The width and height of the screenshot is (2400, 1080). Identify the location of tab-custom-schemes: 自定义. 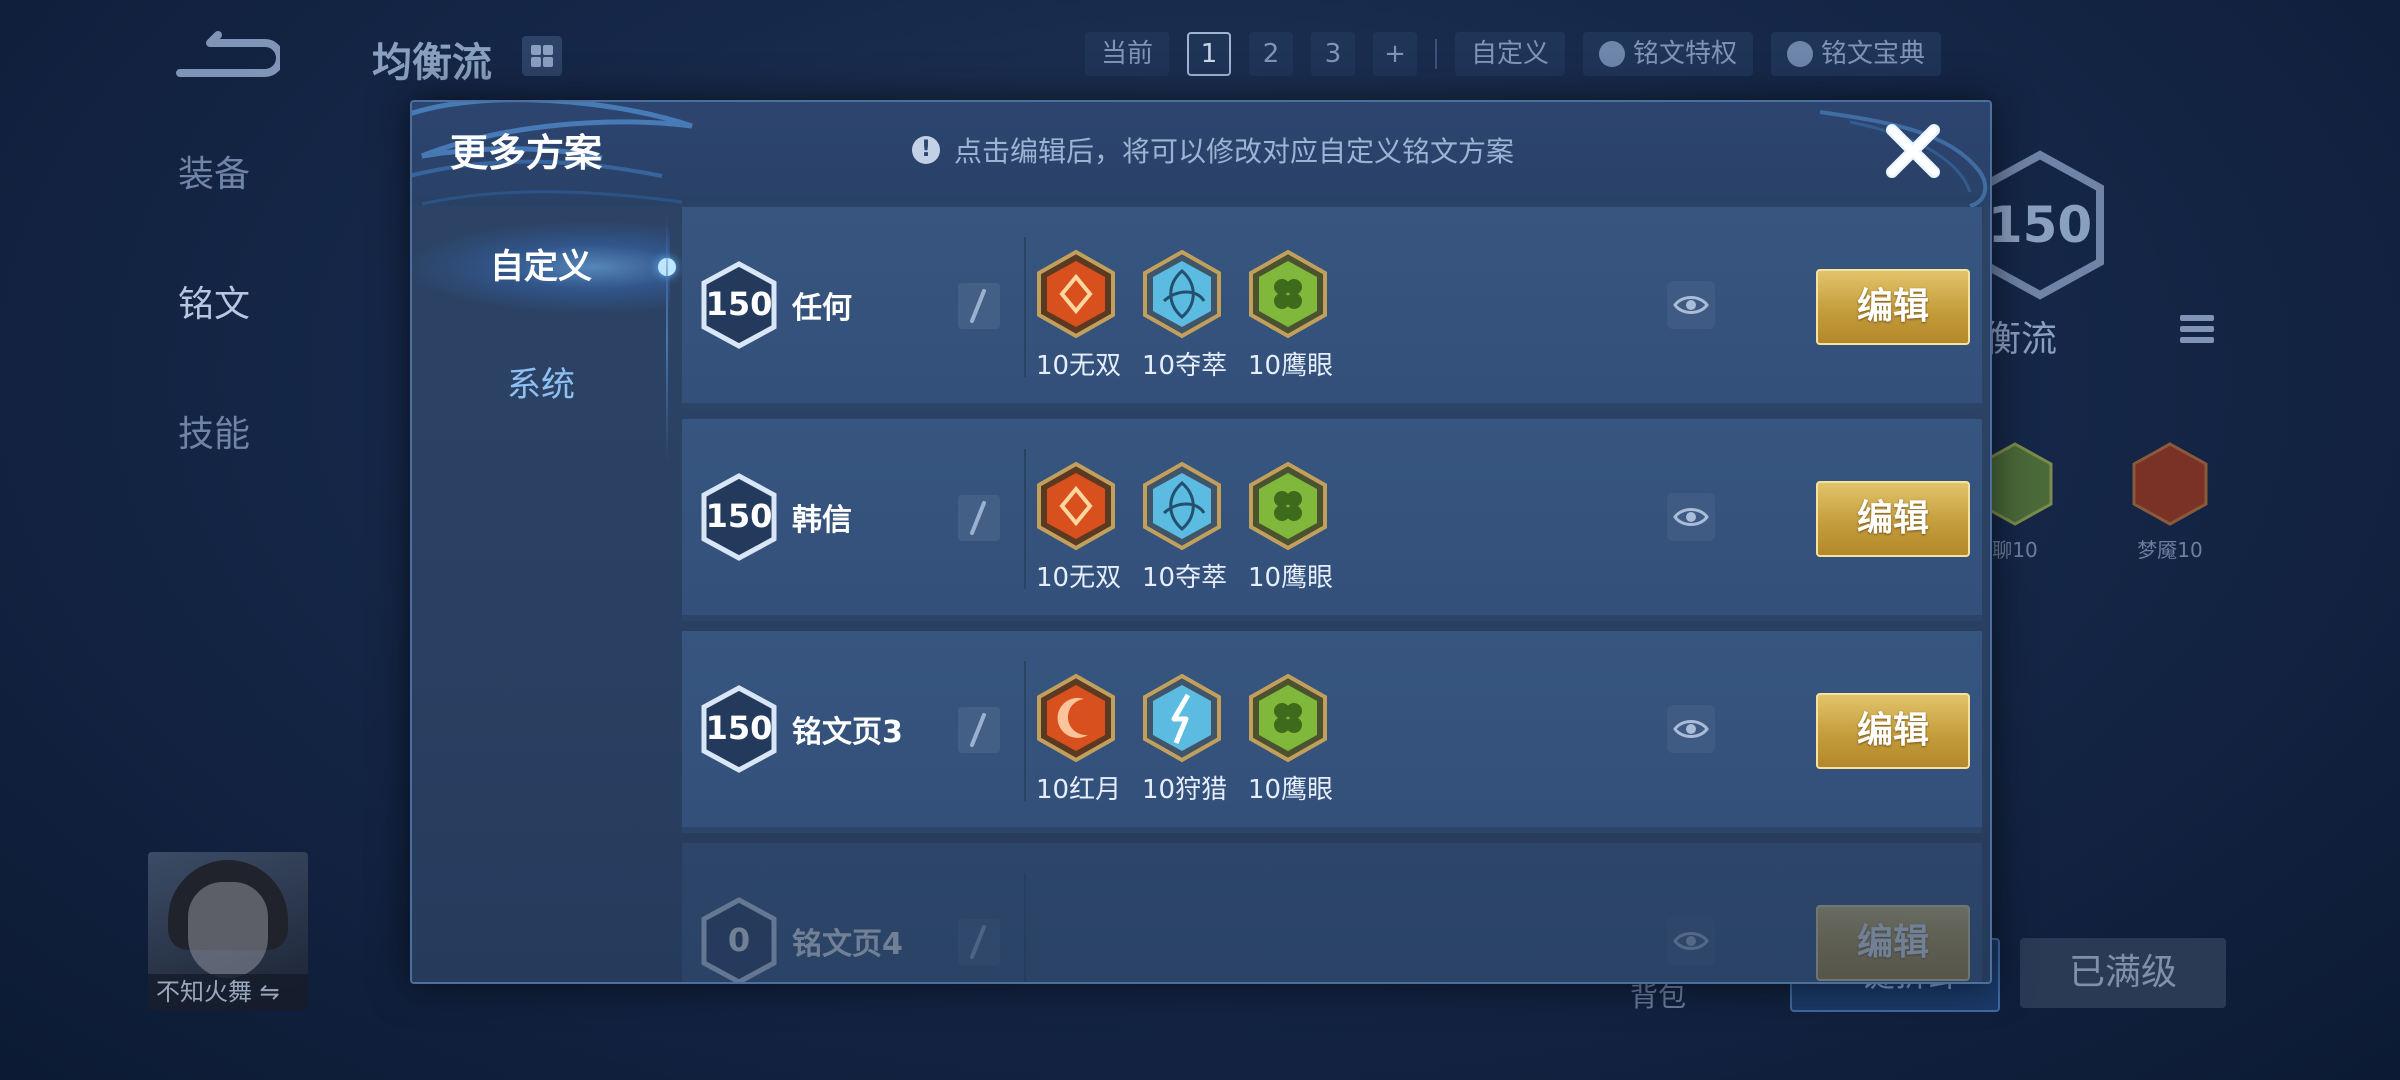
(544, 267).